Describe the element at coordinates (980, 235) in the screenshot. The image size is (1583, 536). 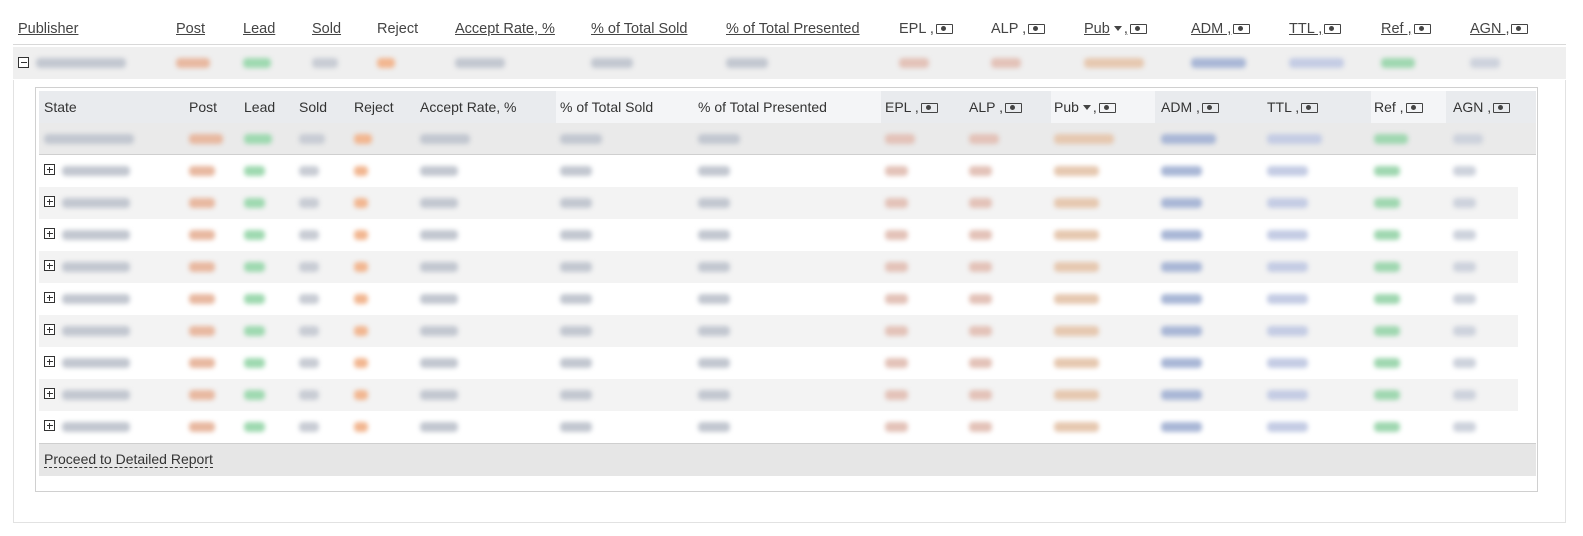
I see `redacted-value-alp` at that location.